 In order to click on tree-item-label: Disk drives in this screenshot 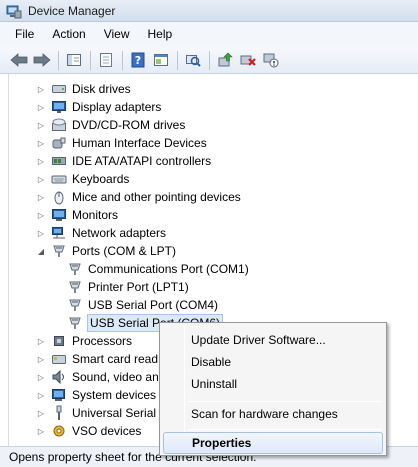, I will do `click(101, 89)`.